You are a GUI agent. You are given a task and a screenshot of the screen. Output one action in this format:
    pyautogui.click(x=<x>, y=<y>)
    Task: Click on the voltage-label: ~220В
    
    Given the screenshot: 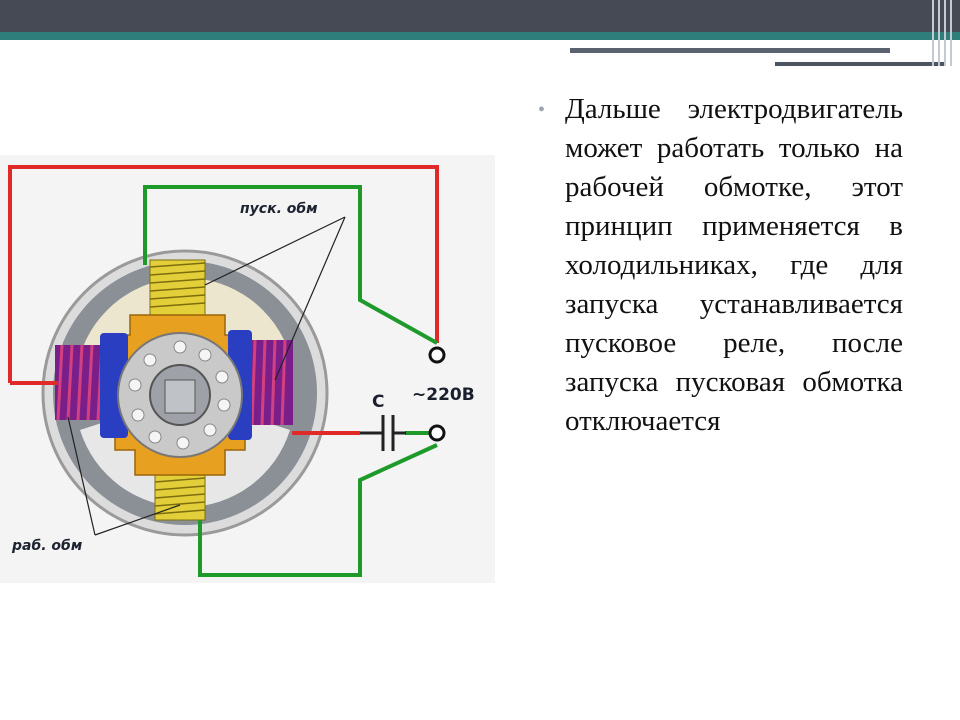 What is the action you would take?
    pyautogui.click(x=443, y=395)
    